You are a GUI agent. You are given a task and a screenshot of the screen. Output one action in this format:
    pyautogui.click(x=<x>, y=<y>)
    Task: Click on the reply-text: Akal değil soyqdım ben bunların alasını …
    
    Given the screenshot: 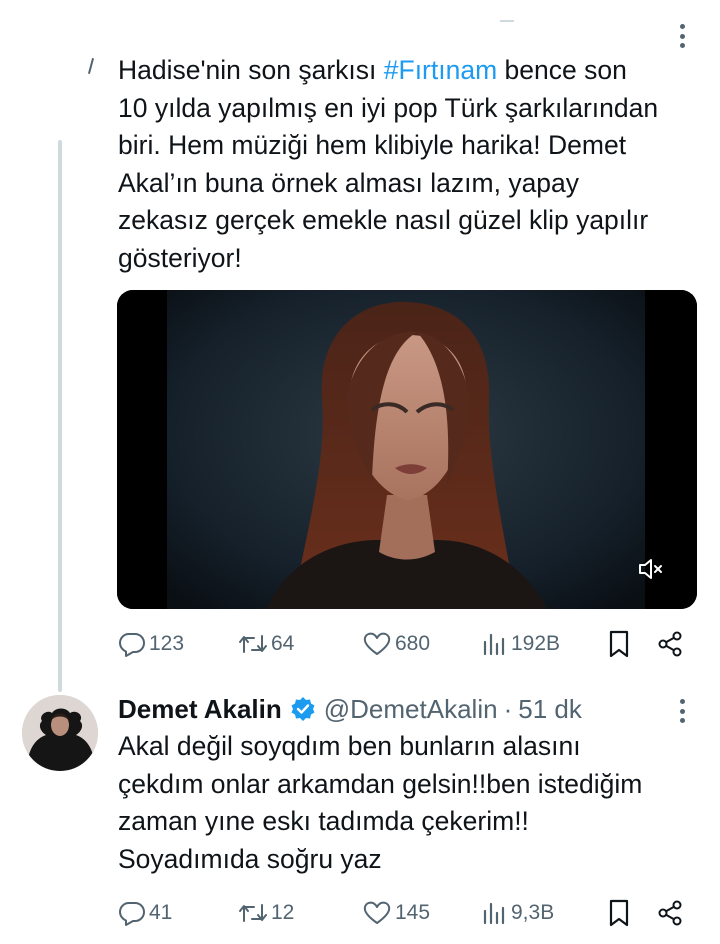 What is the action you would take?
    pyautogui.click(x=380, y=802)
    